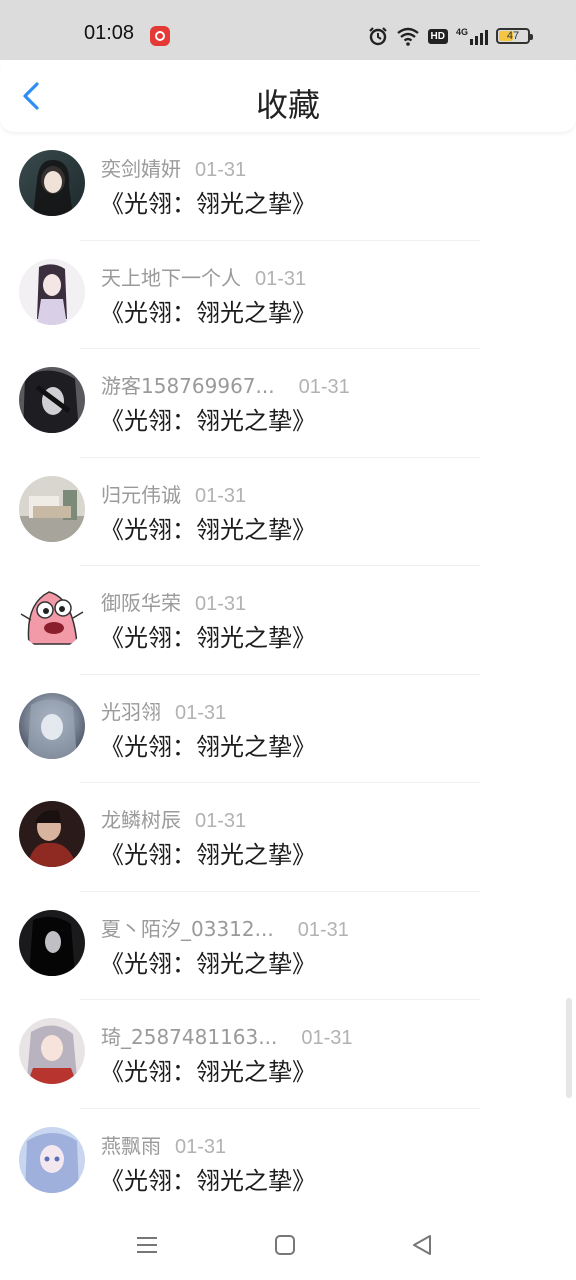 Image resolution: width=576 pixels, height=1280 pixels. I want to click on app-notification-icon, so click(160, 36).